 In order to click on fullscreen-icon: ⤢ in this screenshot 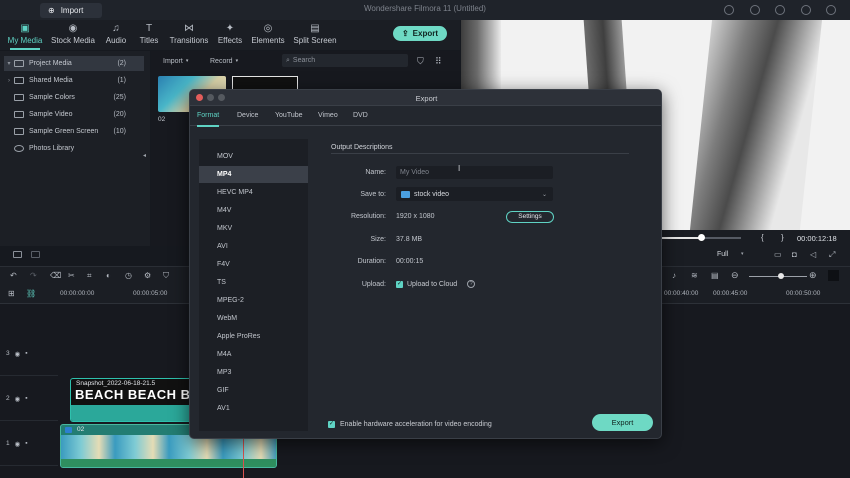, I will do `click(832, 255)`.